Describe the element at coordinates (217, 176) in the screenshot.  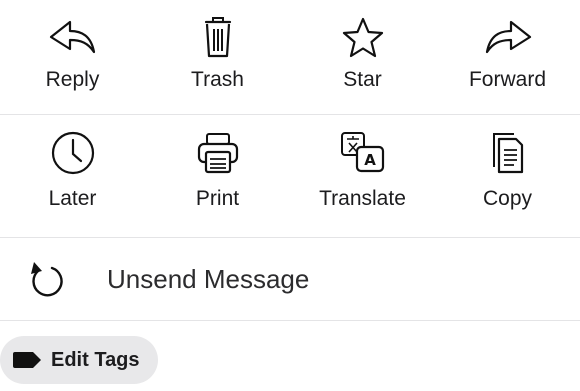
I see `print-button: Print` at that location.